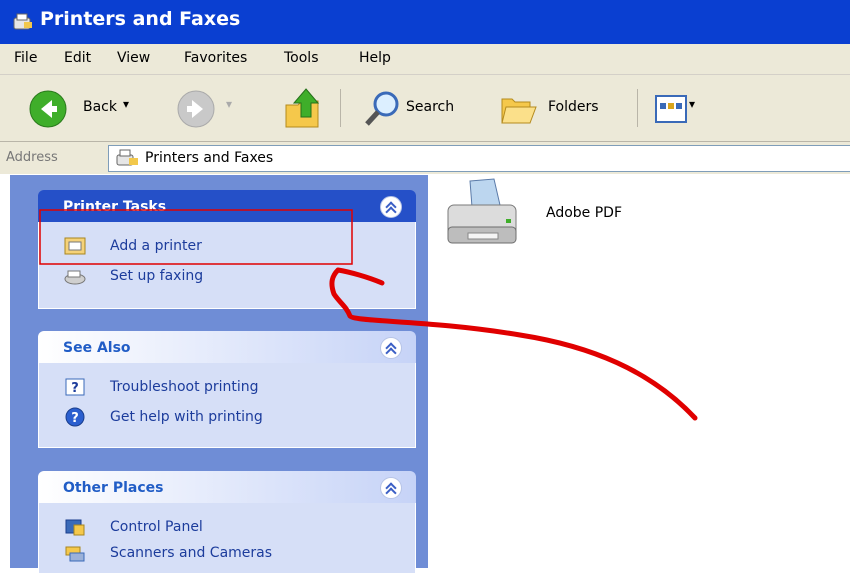 Image resolution: width=850 pixels, height=574 pixels. I want to click on fax-icon, so click(75, 277).